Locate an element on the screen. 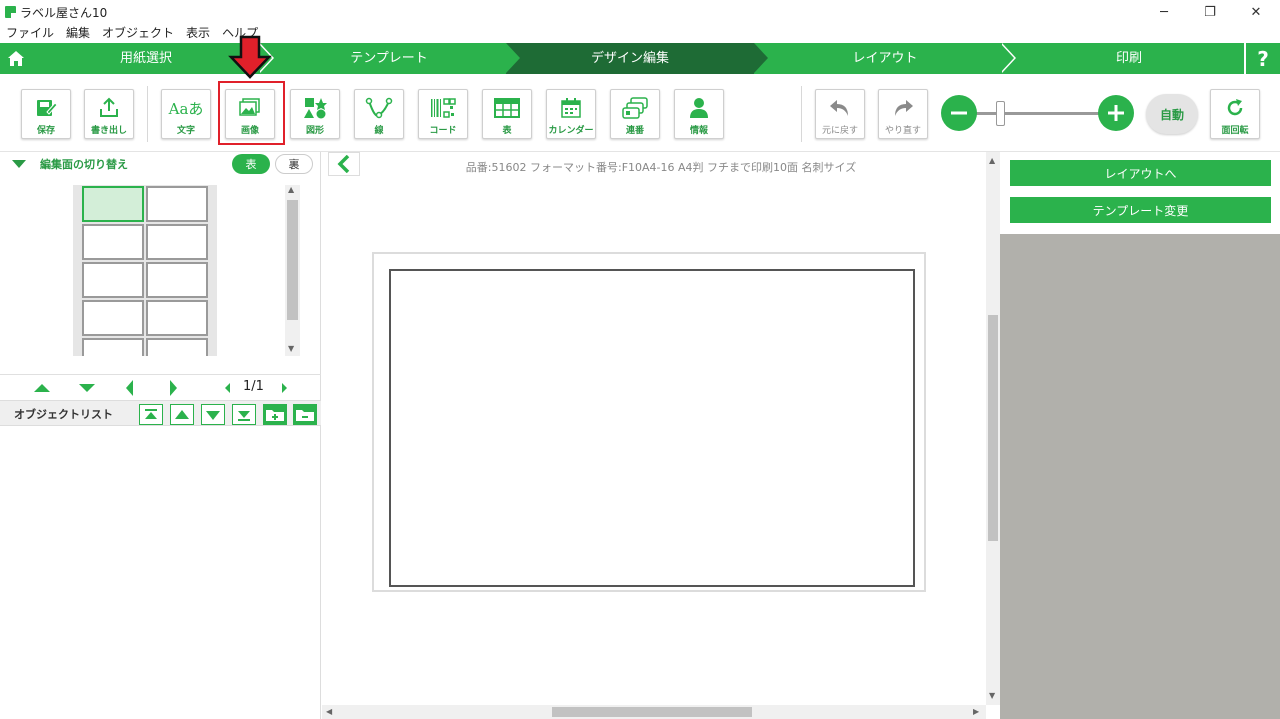 The width and height of the screenshot is (1280, 719). line-button: 線 is located at coordinates (379, 114).